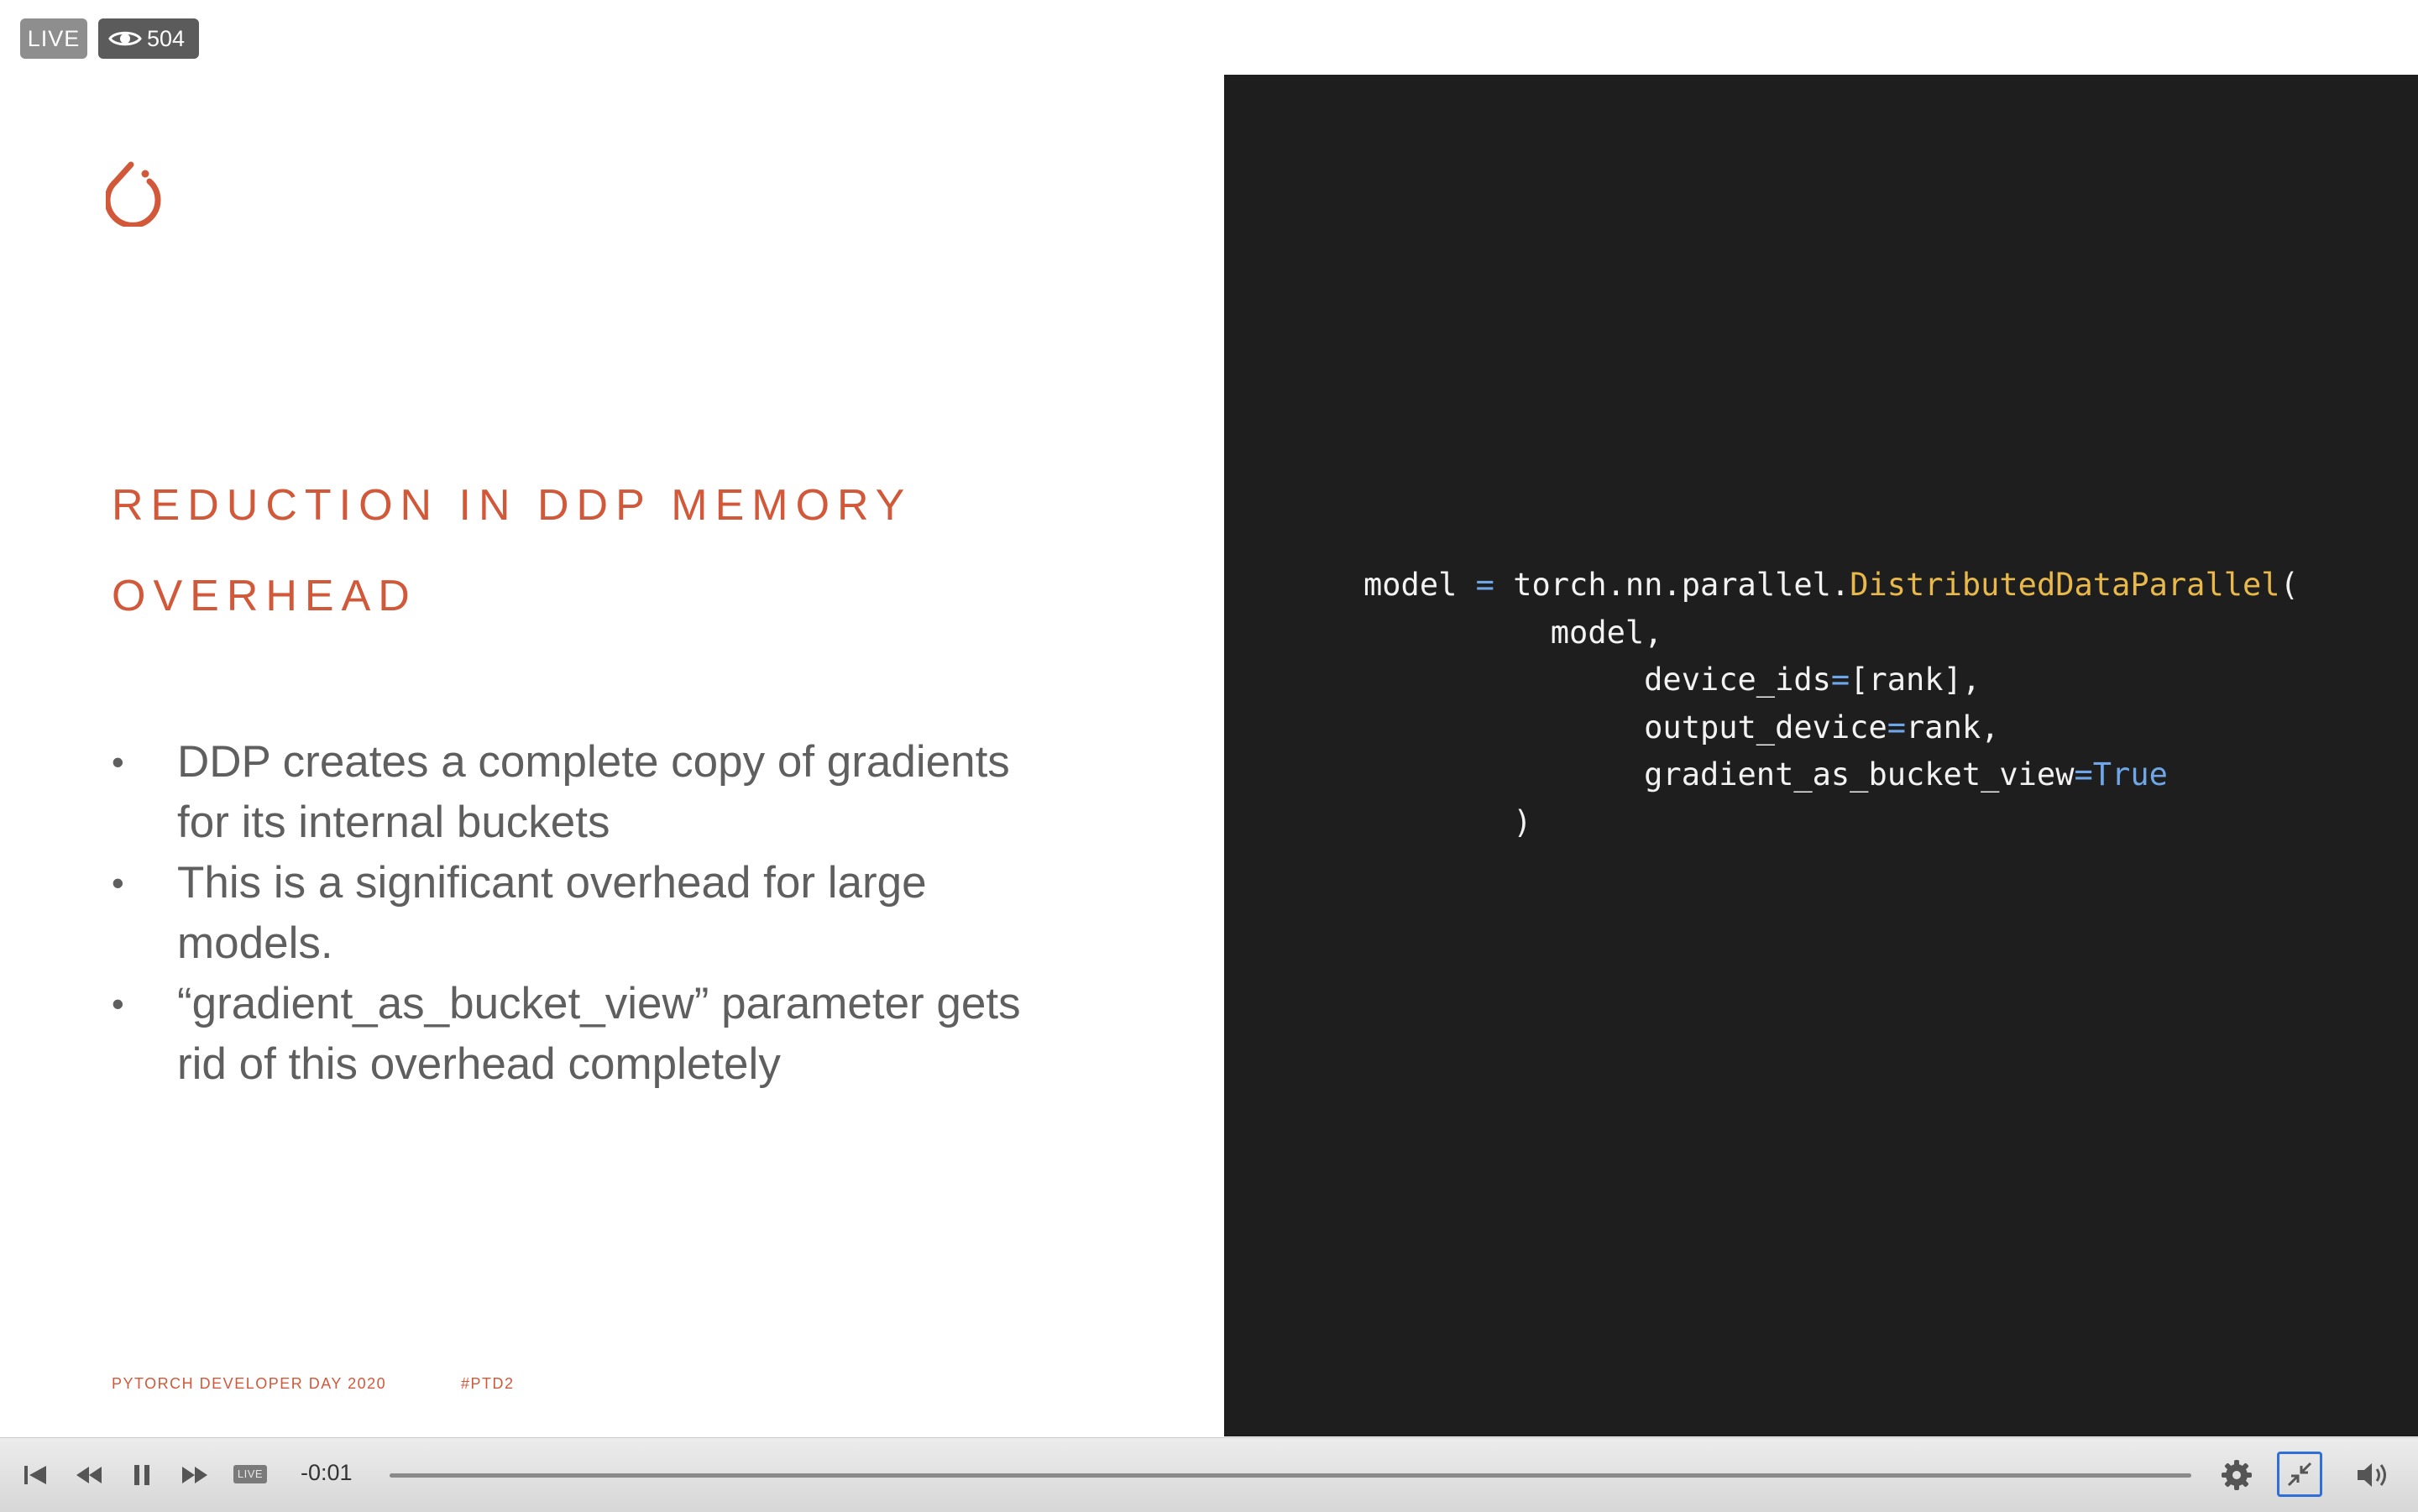 Image resolution: width=2418 pixels, height=1512 pixels. I want to click on slide-title-line2: OVERHEAD, so click(264, 596).